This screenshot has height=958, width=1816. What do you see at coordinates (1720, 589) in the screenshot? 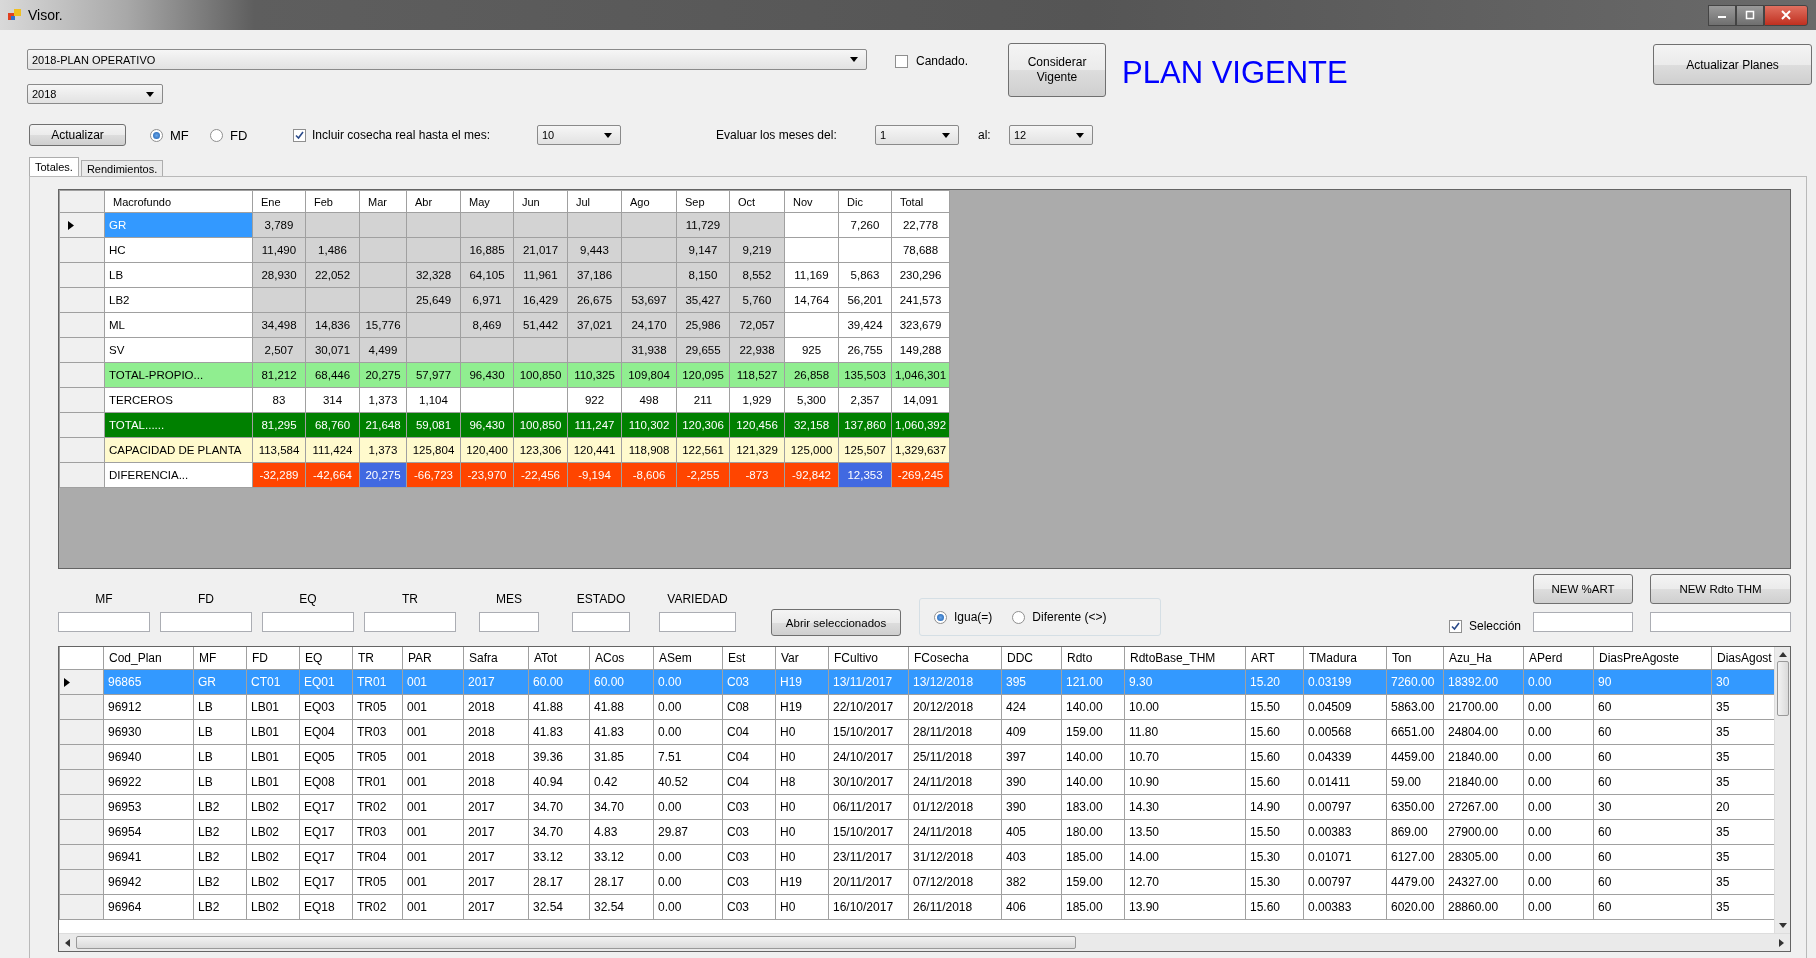
I see `new-button: NEW Rdto THM` at bounding box center [1720, 589].